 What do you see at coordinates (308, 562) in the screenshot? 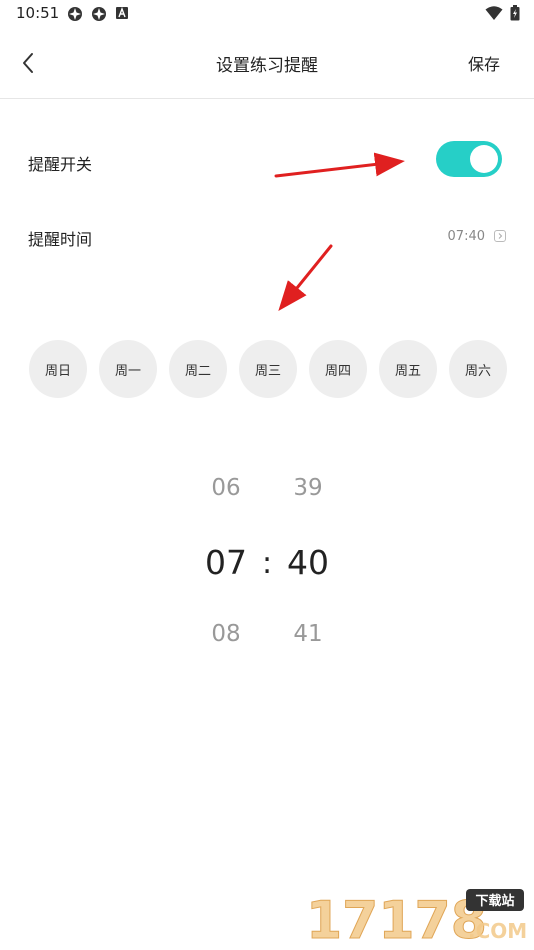
I see `minute-selected: 40` at bounding box center [308, 562].